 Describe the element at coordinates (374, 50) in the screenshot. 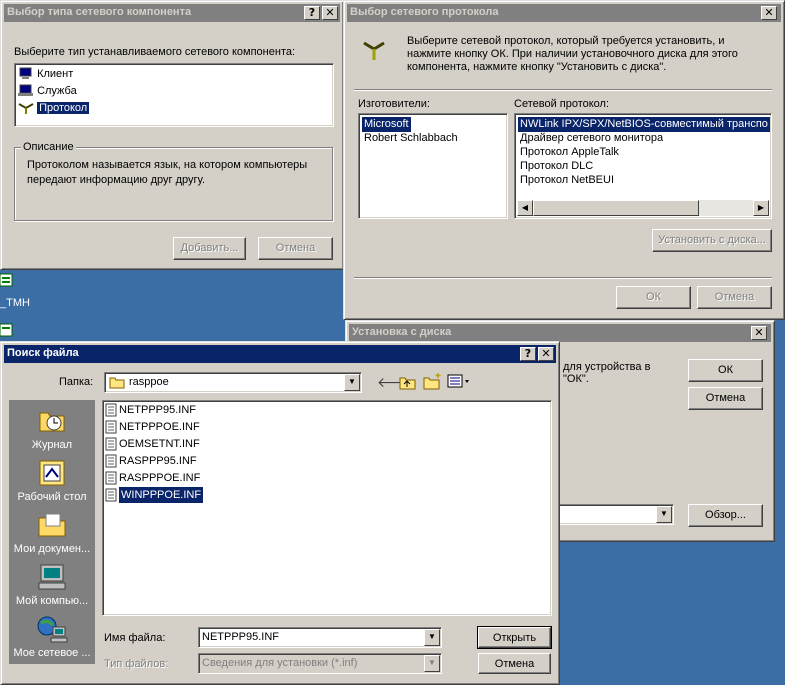

I see `protocol-icon` at that location.